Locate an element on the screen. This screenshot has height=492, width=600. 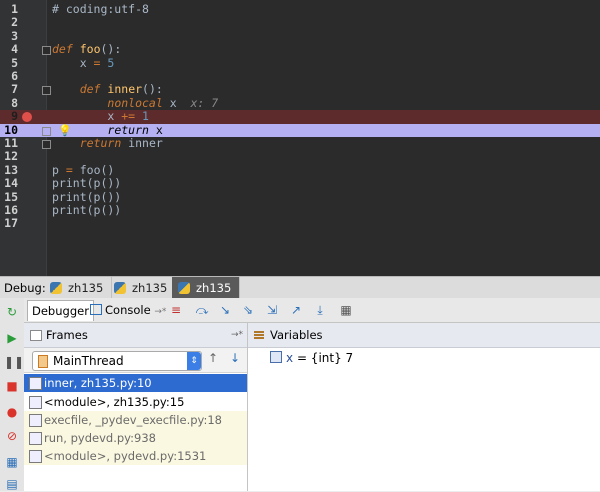
frame-label: execfile, _pydev_execfile.py:18 is located at coordinates (133, 420).